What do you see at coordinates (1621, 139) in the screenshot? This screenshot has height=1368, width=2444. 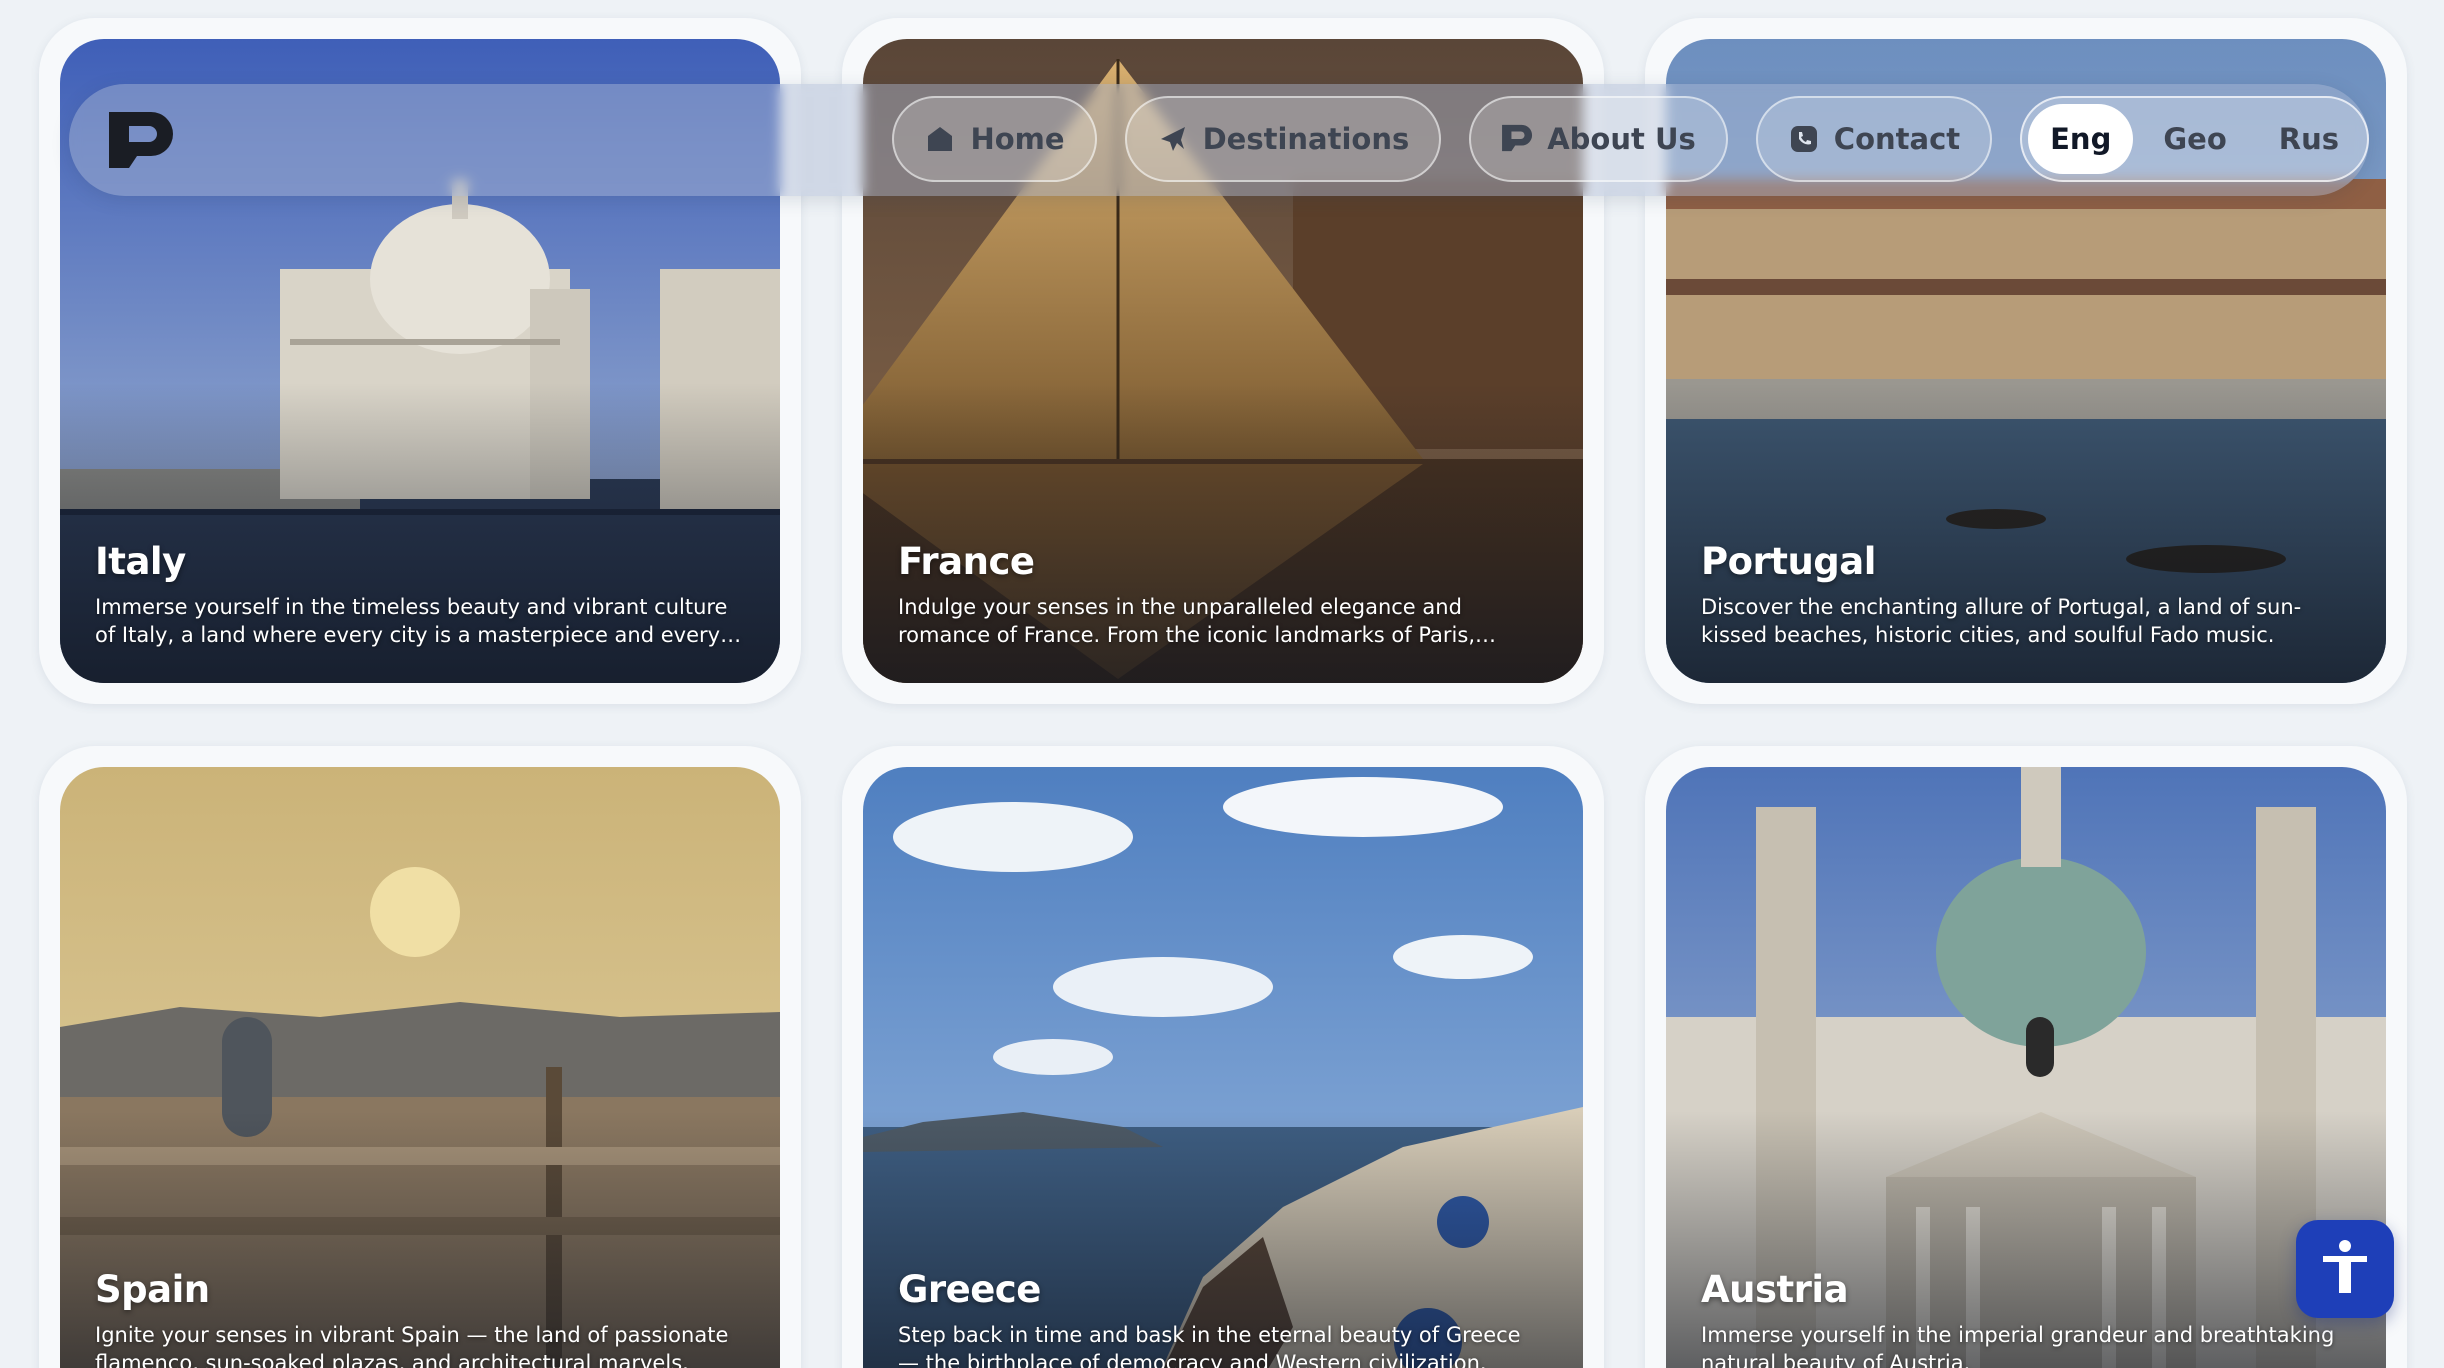 I see `nav-about-label: About Us` at bounding box center [1621, 139].